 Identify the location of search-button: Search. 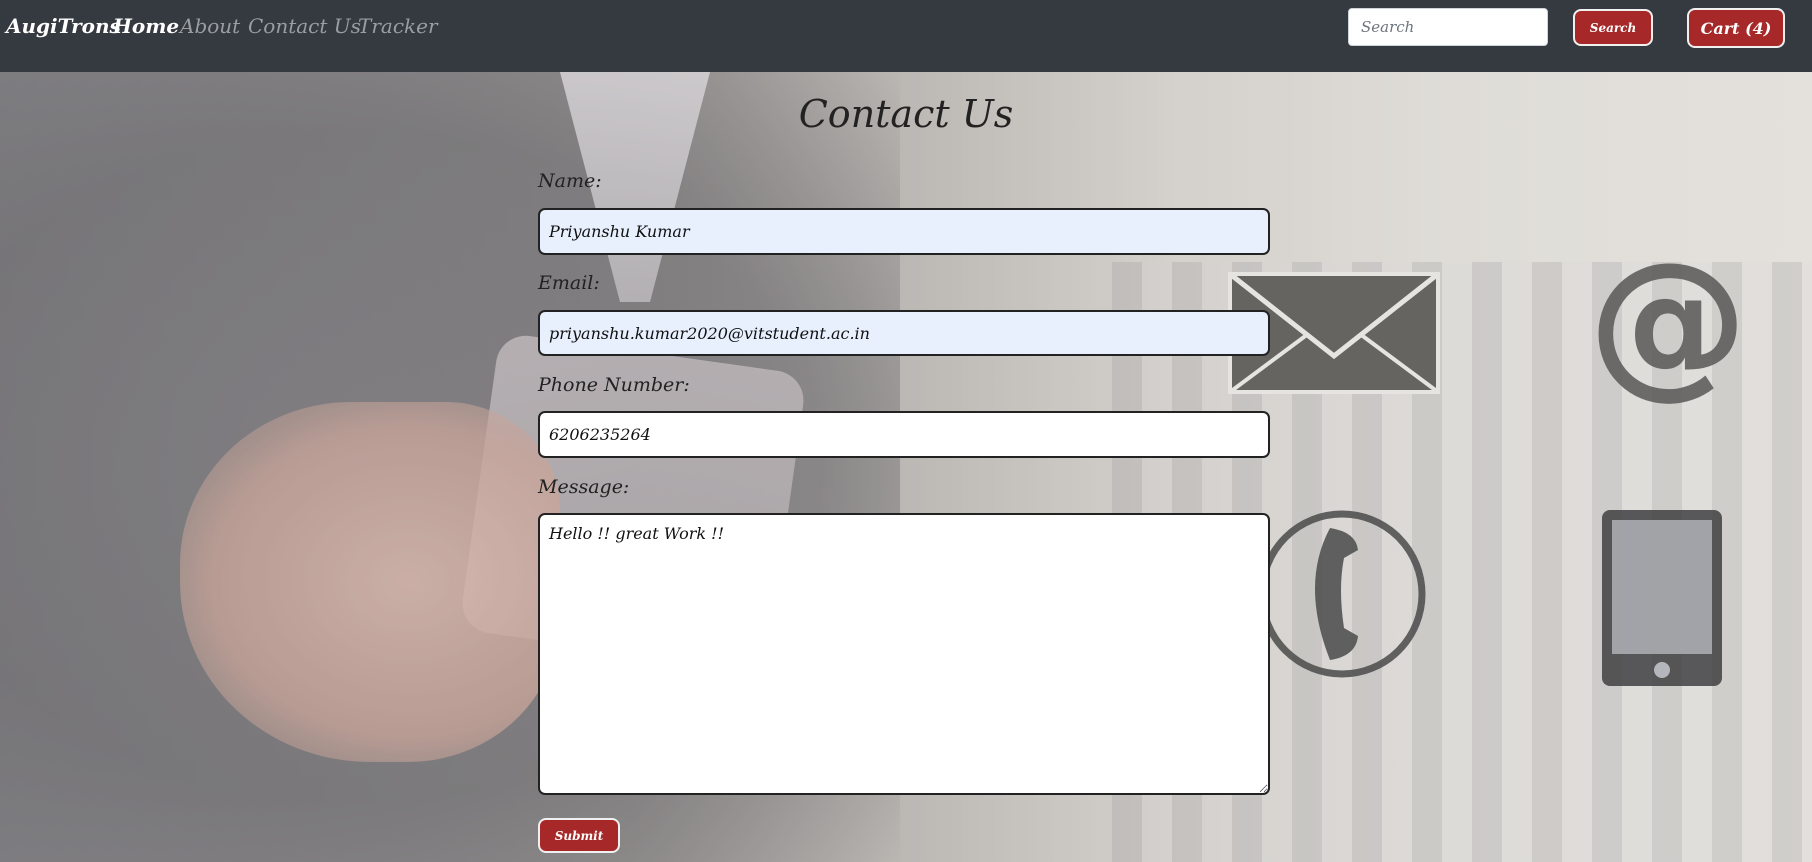
(1613, 27).